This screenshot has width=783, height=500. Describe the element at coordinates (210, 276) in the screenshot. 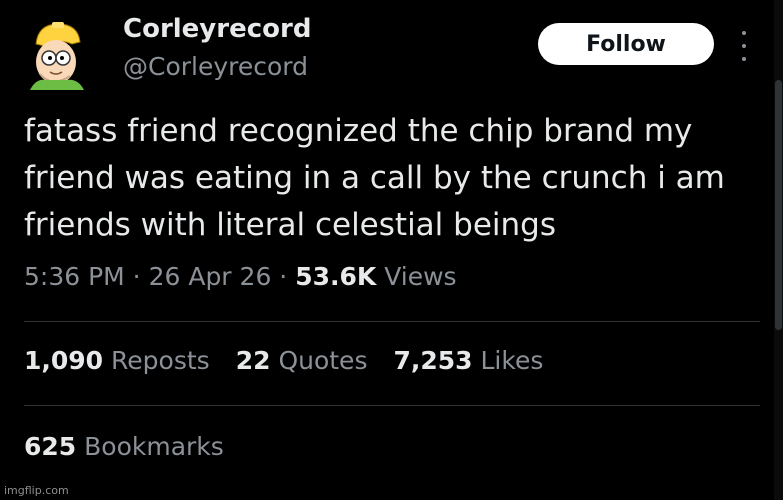

I see `tweet-date: 26 Apr 26` at that location.